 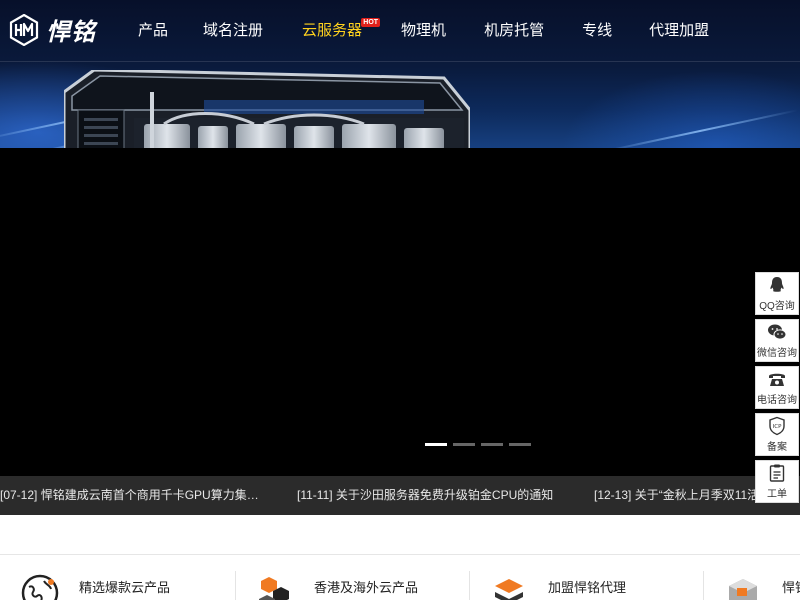 I want to click on product-title: 香港及海外云产品, so click(x=366, y=587).